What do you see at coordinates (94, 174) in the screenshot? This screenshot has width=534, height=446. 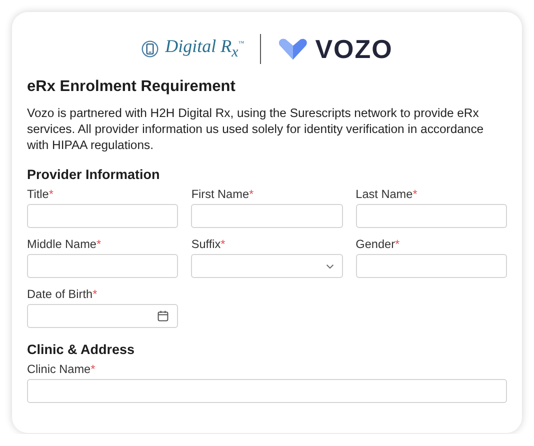 I see `section-title: Provider Information` at bounding box center [94, 174].